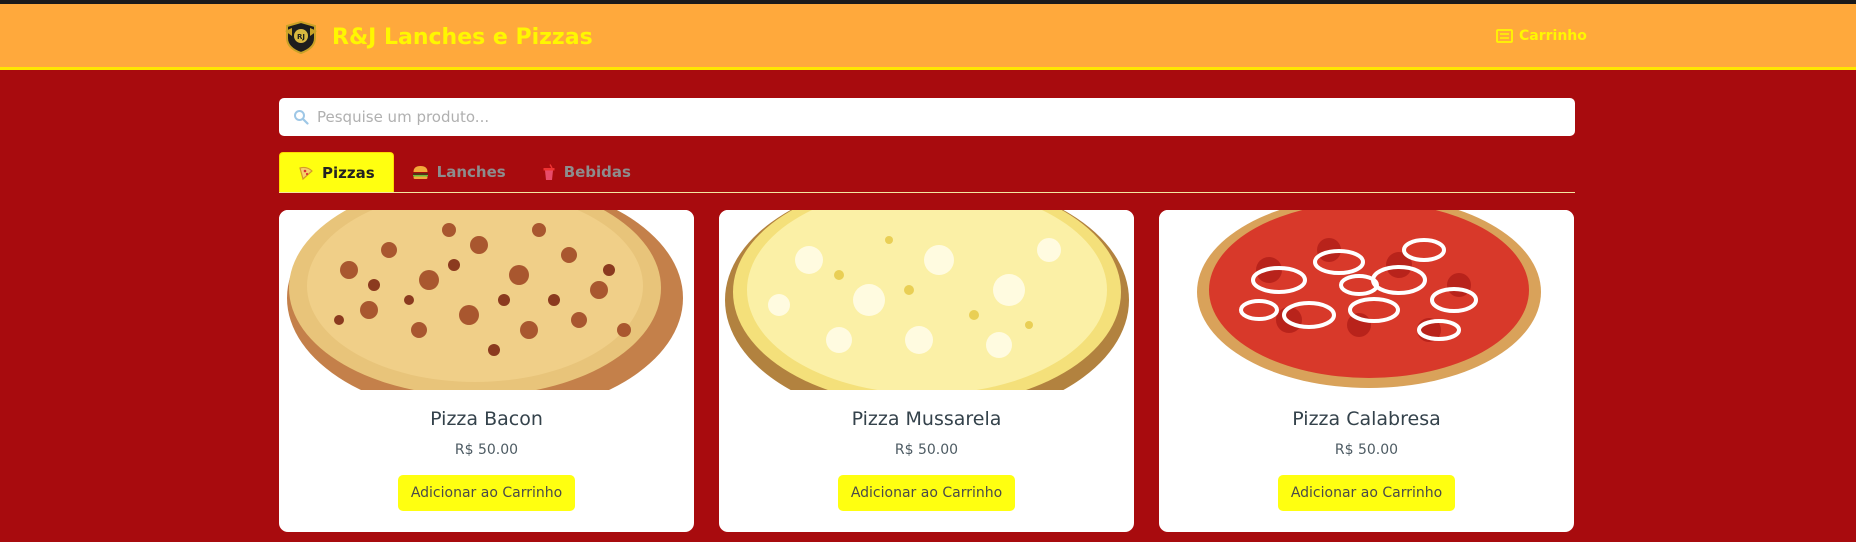 This screenshot has width=1856, height=542. I want to click on pizza-bacon-image, so click(486, 300).